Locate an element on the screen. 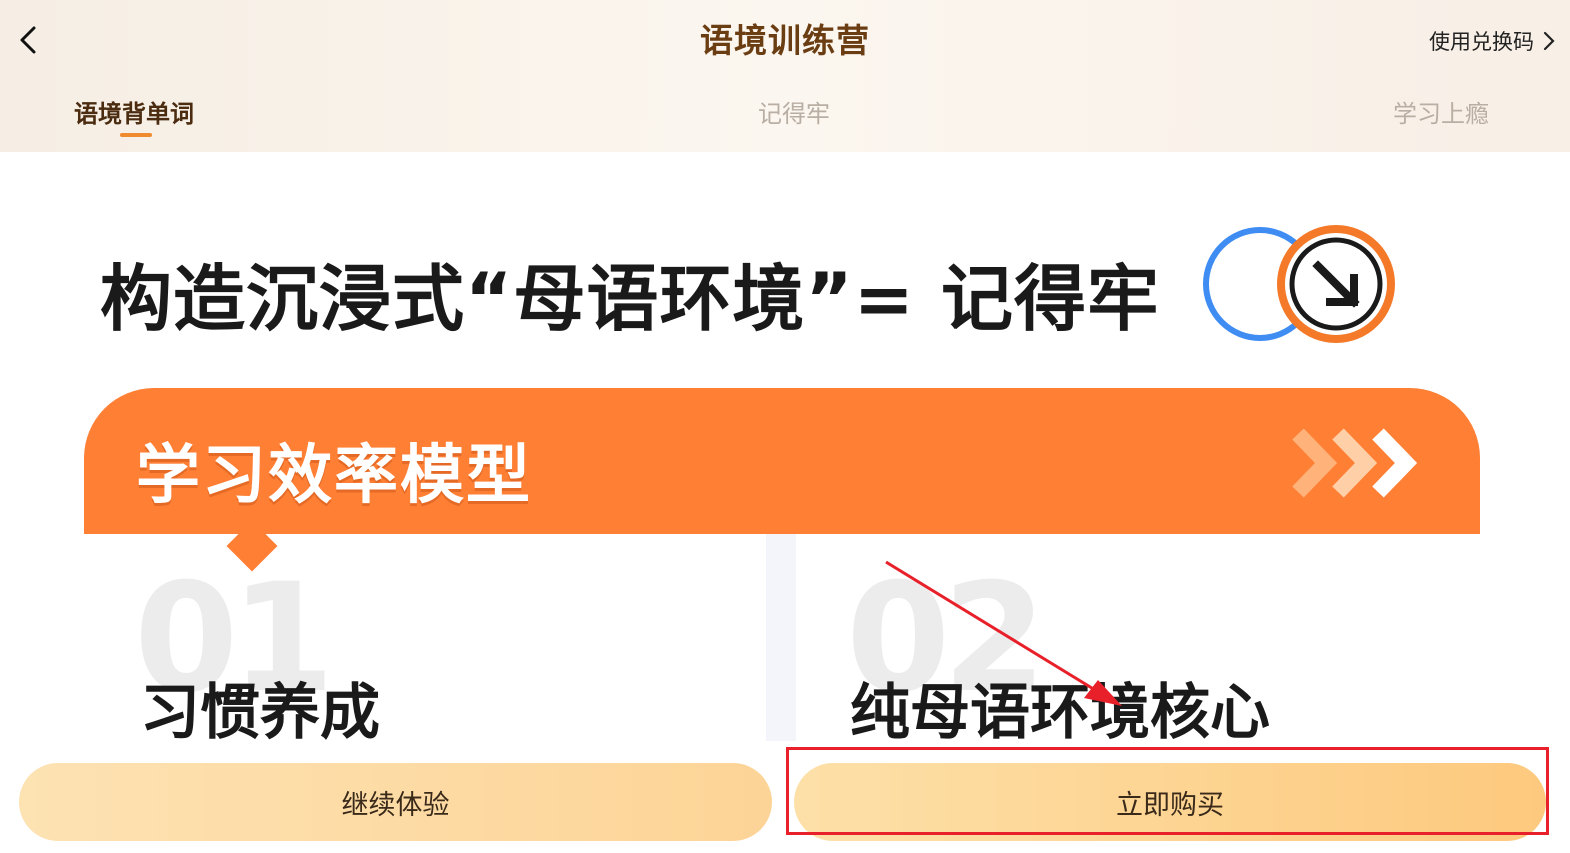 This screenshot has width=1570, height=853. model-item-2: 02 纯母语环境核心 is located at coordinates (1138, 641).